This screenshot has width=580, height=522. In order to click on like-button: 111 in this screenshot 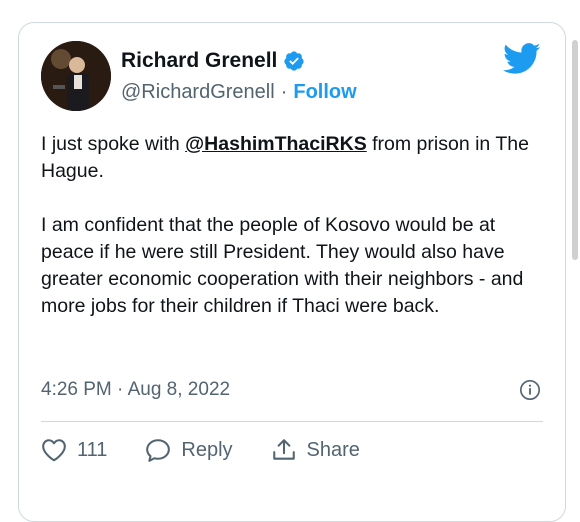, I will do `click(74, 450)`.